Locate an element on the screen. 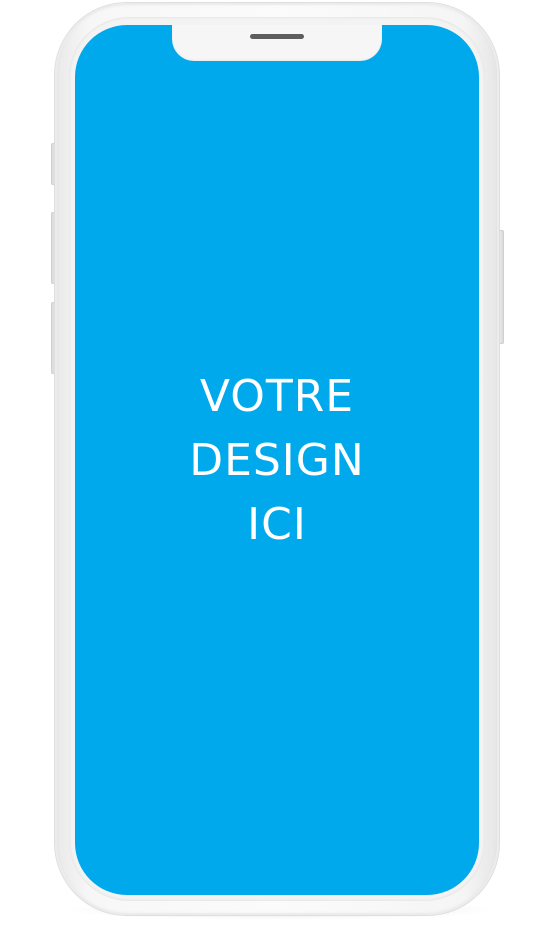 Image resolution: width=554 pixels, height=928 pixels. placeholder-line-3: ICI is located at coordinates (277, 524).